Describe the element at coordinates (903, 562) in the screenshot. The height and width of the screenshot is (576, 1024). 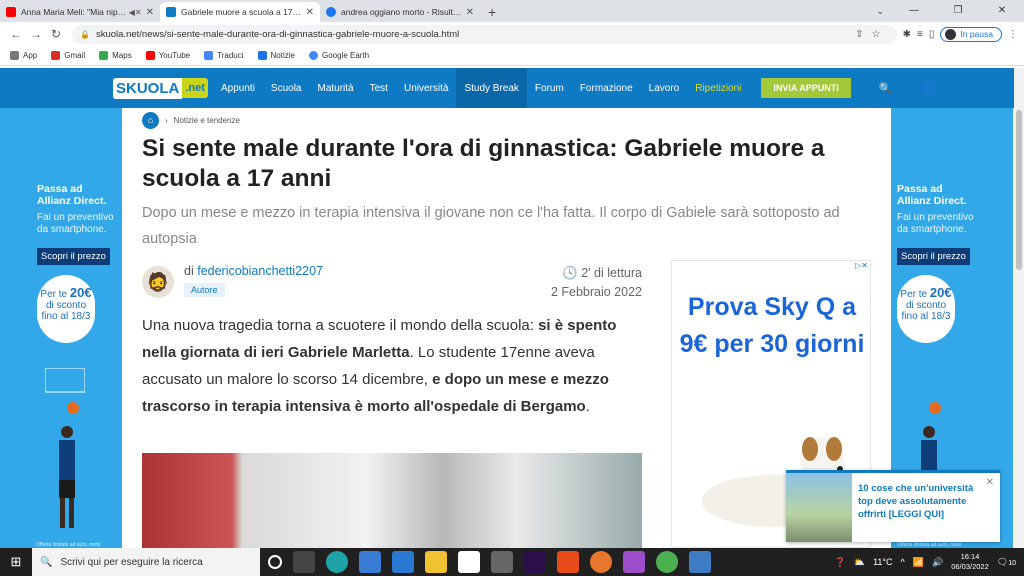
I see `tray-arrow-icon: ^` at that location.